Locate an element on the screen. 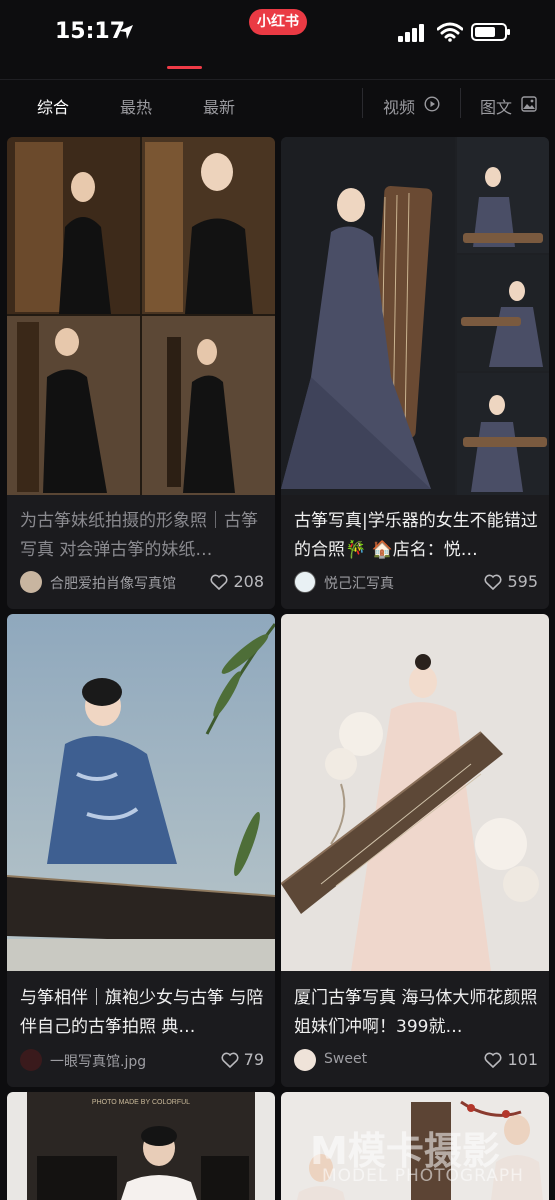 The height and width of the screenshot is (1200, 555). author-name: 一眼写真馆.jpg is located at coordinates (98, 1061).